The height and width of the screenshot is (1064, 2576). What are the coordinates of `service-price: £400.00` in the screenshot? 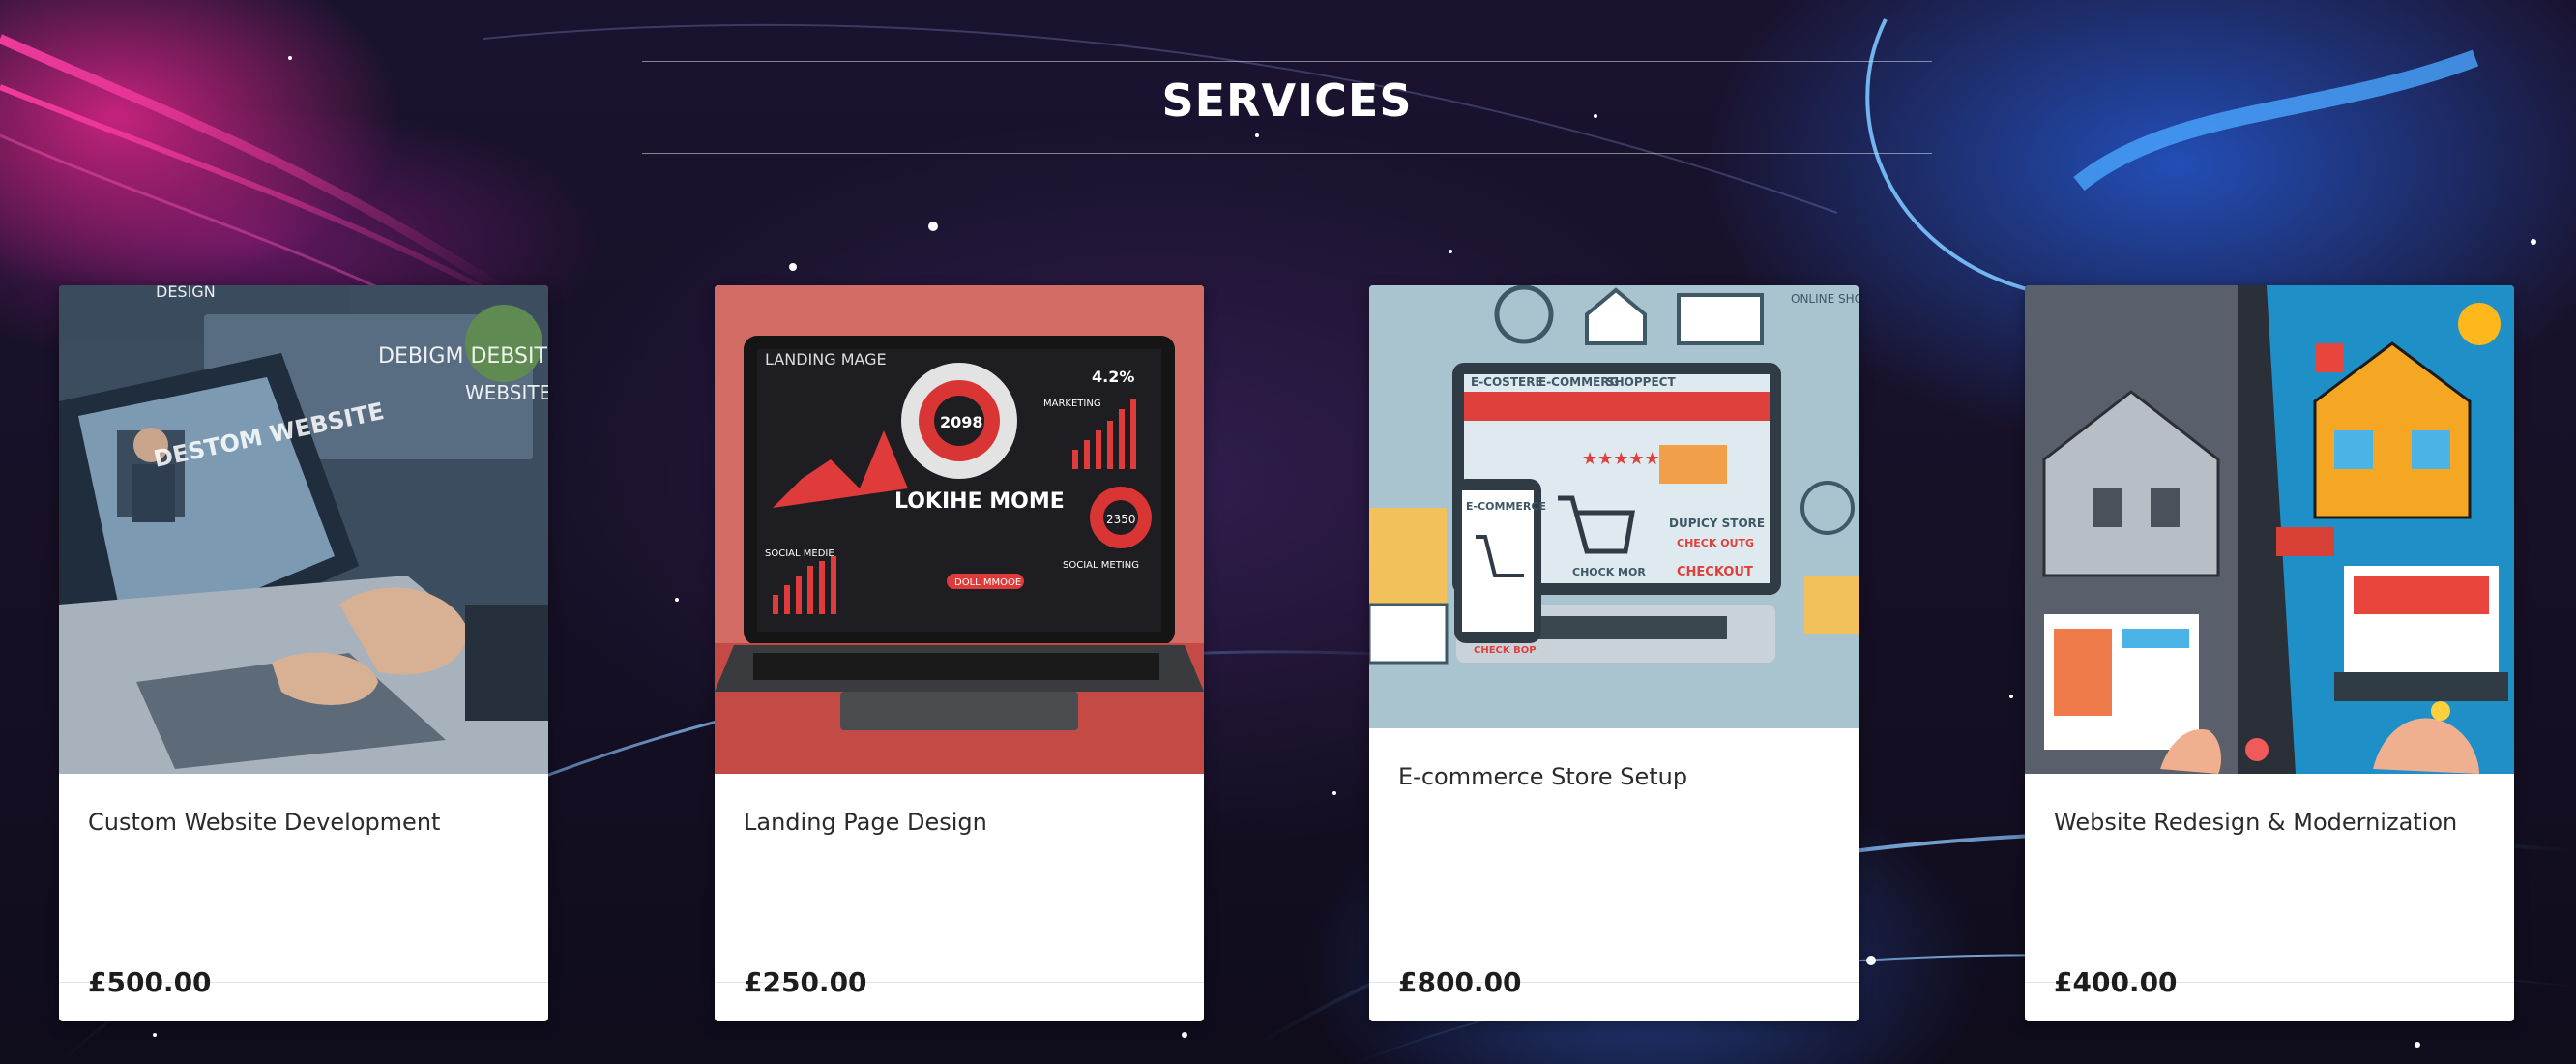 It's located at (2116, 982).